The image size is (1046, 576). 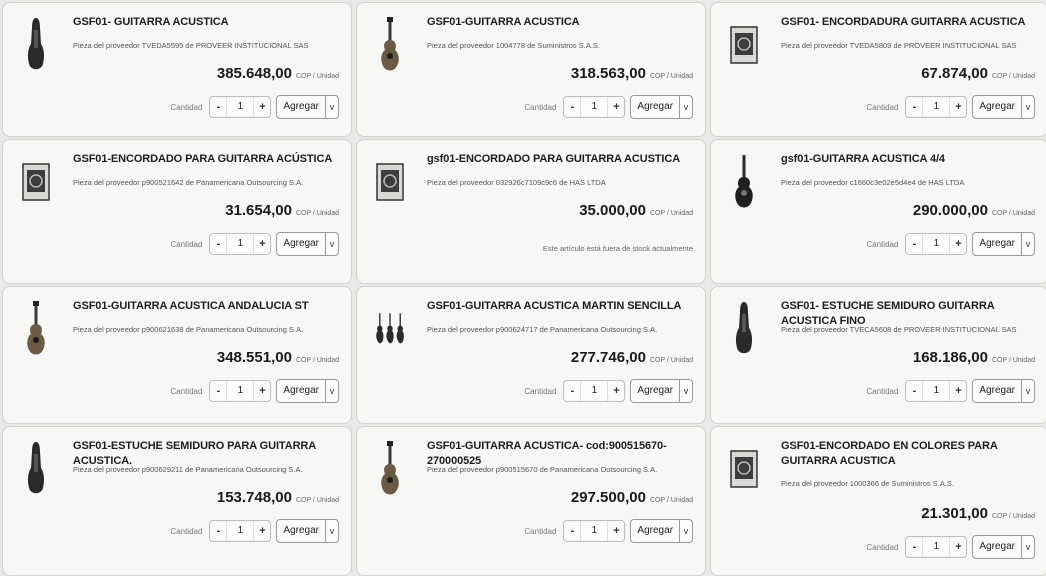 I want to click on guitar-set-icon, so click(x=390, y=329).